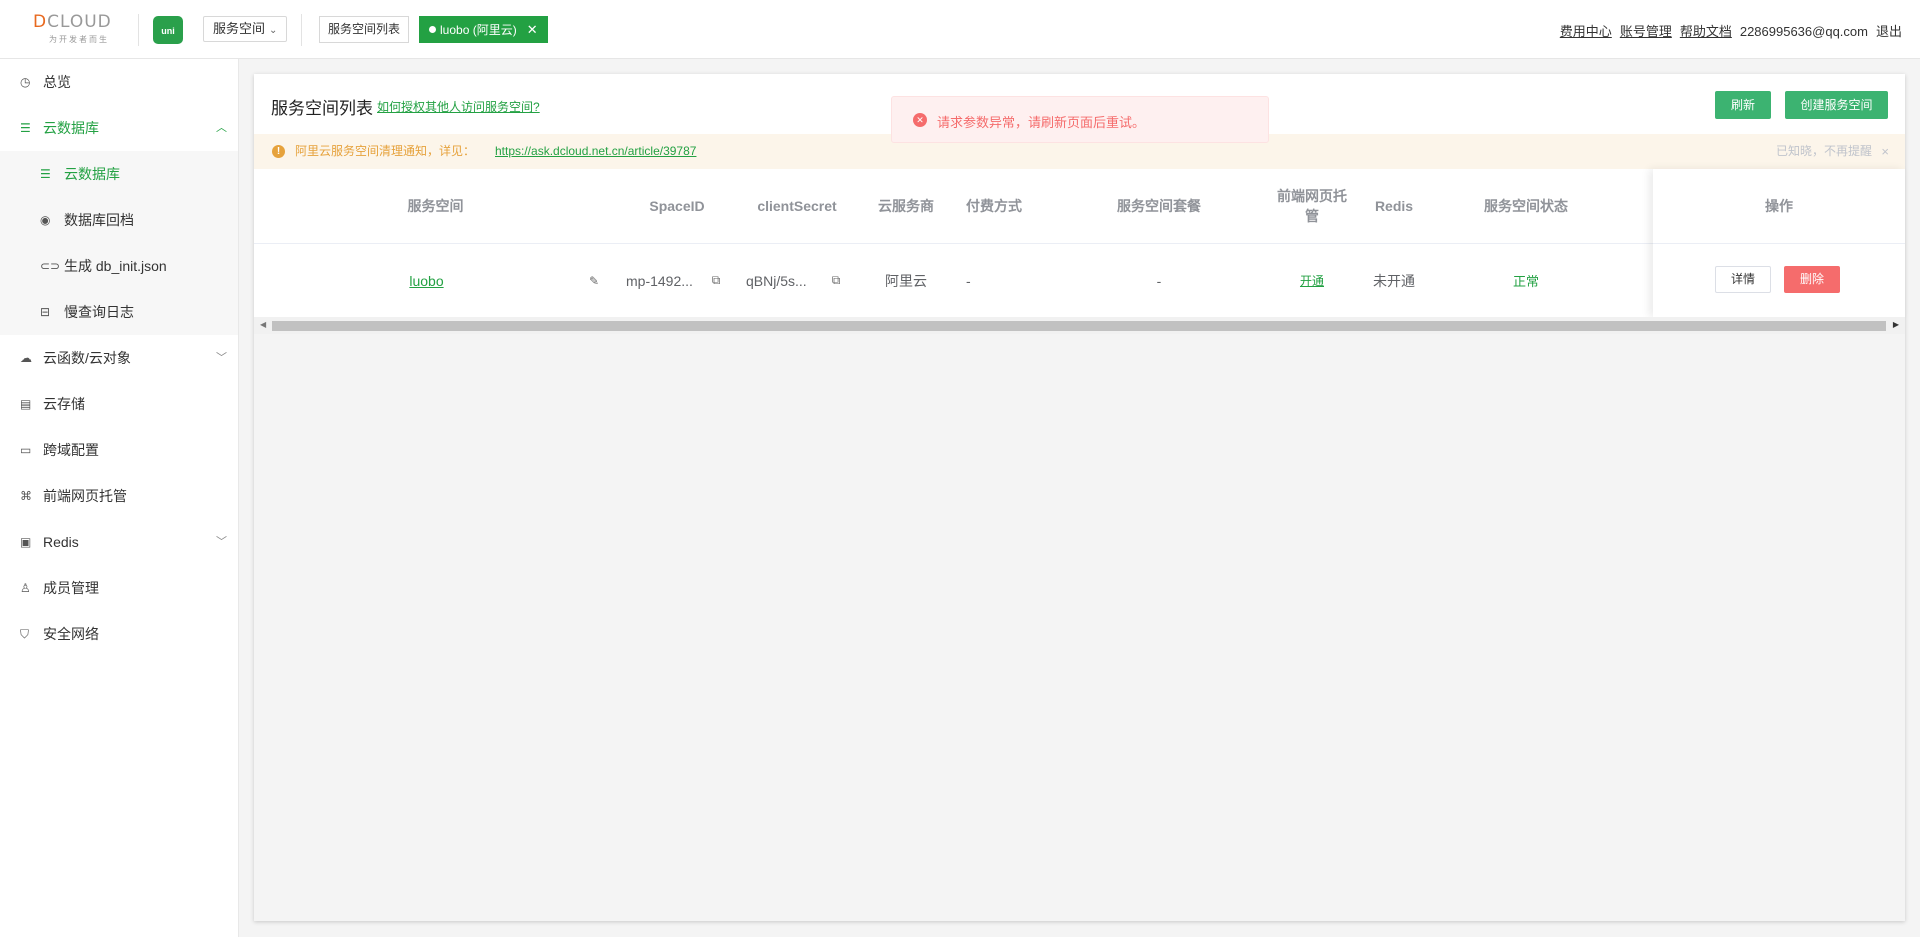  Describe the element at coordinates (1779, 206) in the screenshot. I see `col-header-ops: 操作` at that location.